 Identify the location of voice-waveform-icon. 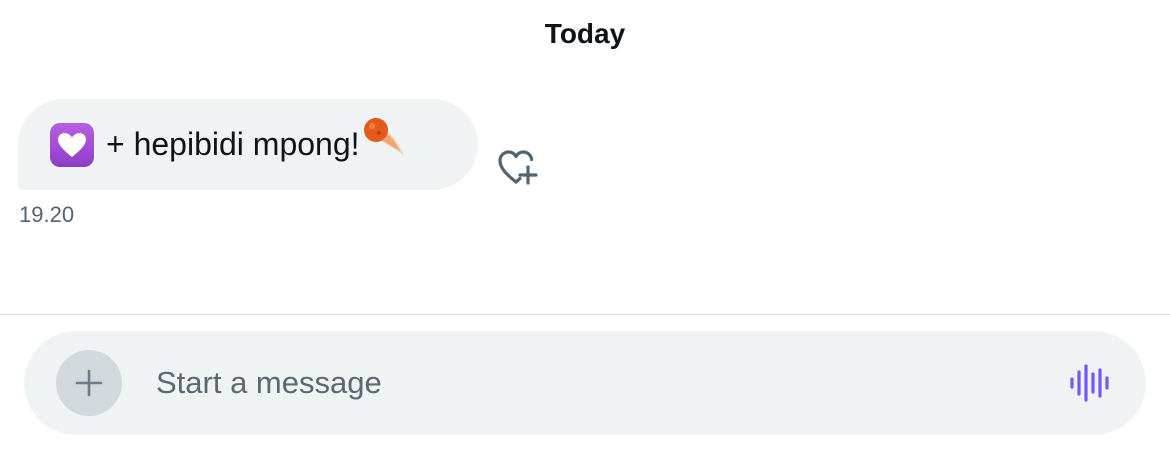
(1089, 383).